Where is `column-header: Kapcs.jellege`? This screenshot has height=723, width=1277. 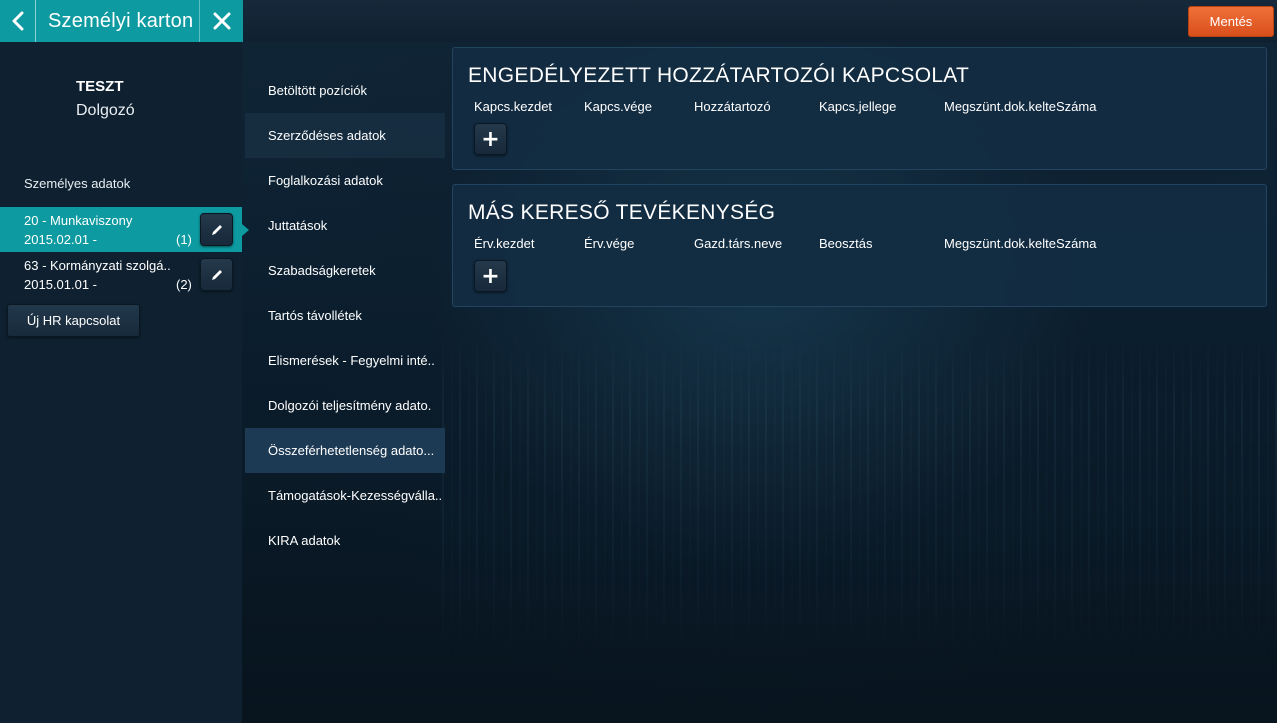 column-header: Kapcs.jellege is located at coordinates (858, 106).